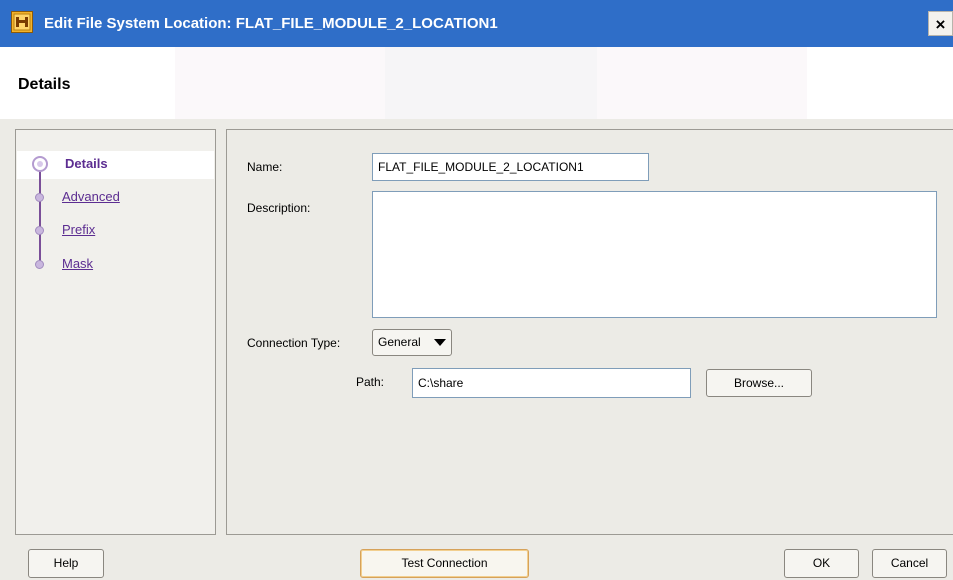 This screenshot has height=580, width=953. I want to click on page-title: Details, so click(44, 84).